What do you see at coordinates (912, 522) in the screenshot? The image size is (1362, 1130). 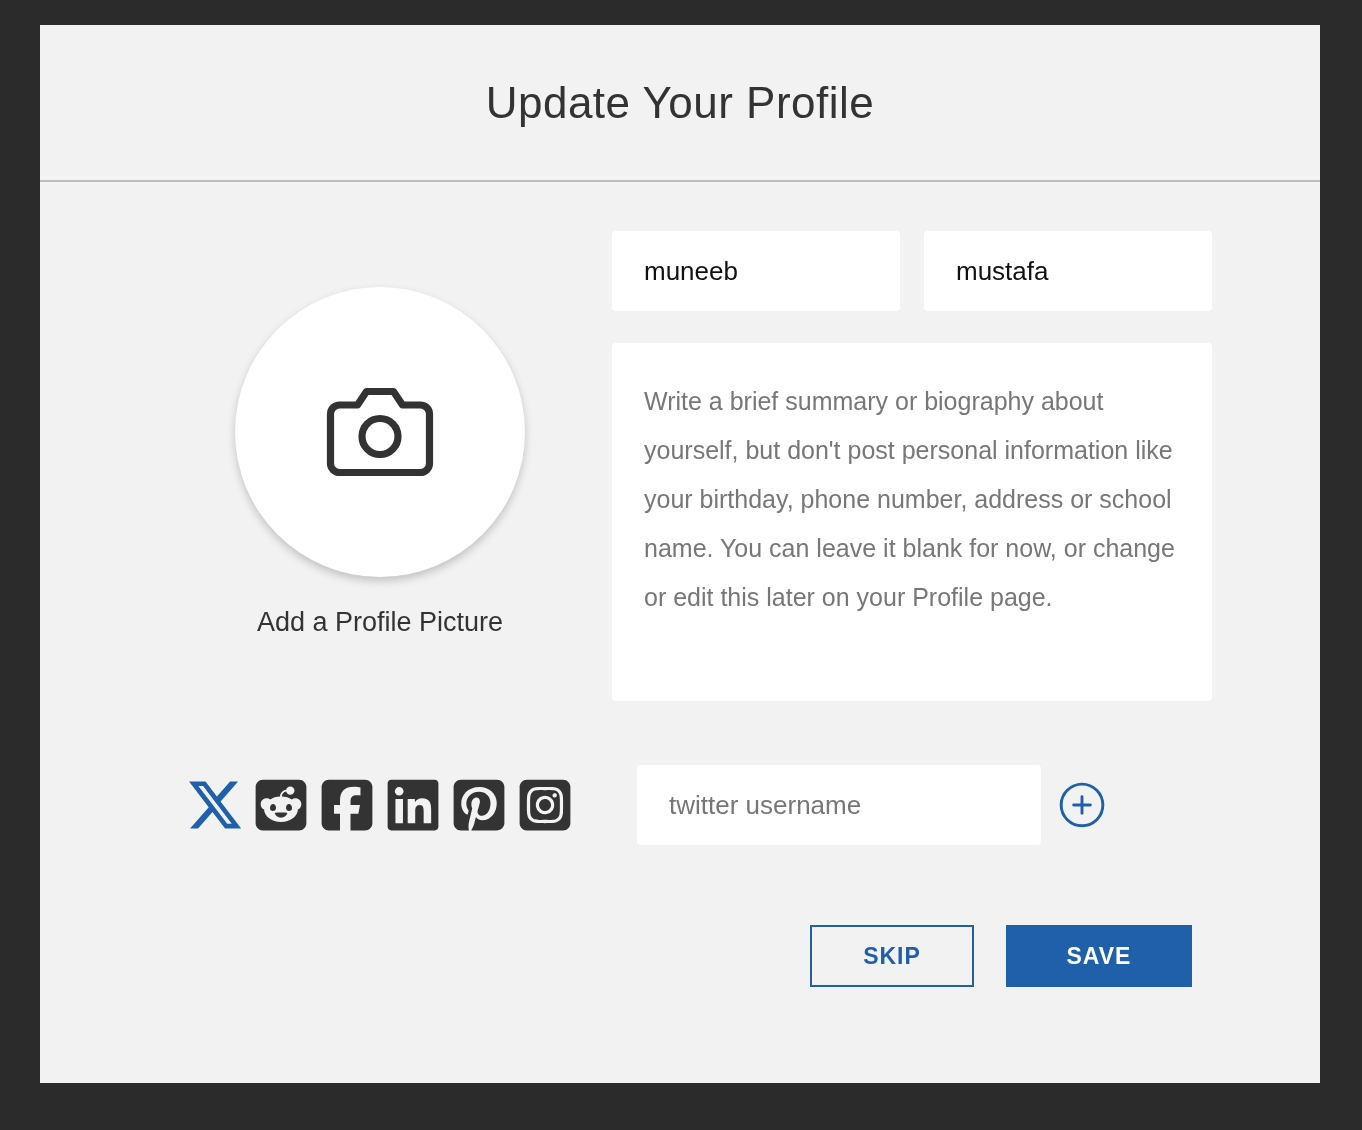 I see `bio-field: Write a brief summary or biography about yourself, but don't post personal information like your birthday, phone number, address or school name. You can leave it blank for now, or change or edit this later on your Profile page.` at bounding box center [912, 522].